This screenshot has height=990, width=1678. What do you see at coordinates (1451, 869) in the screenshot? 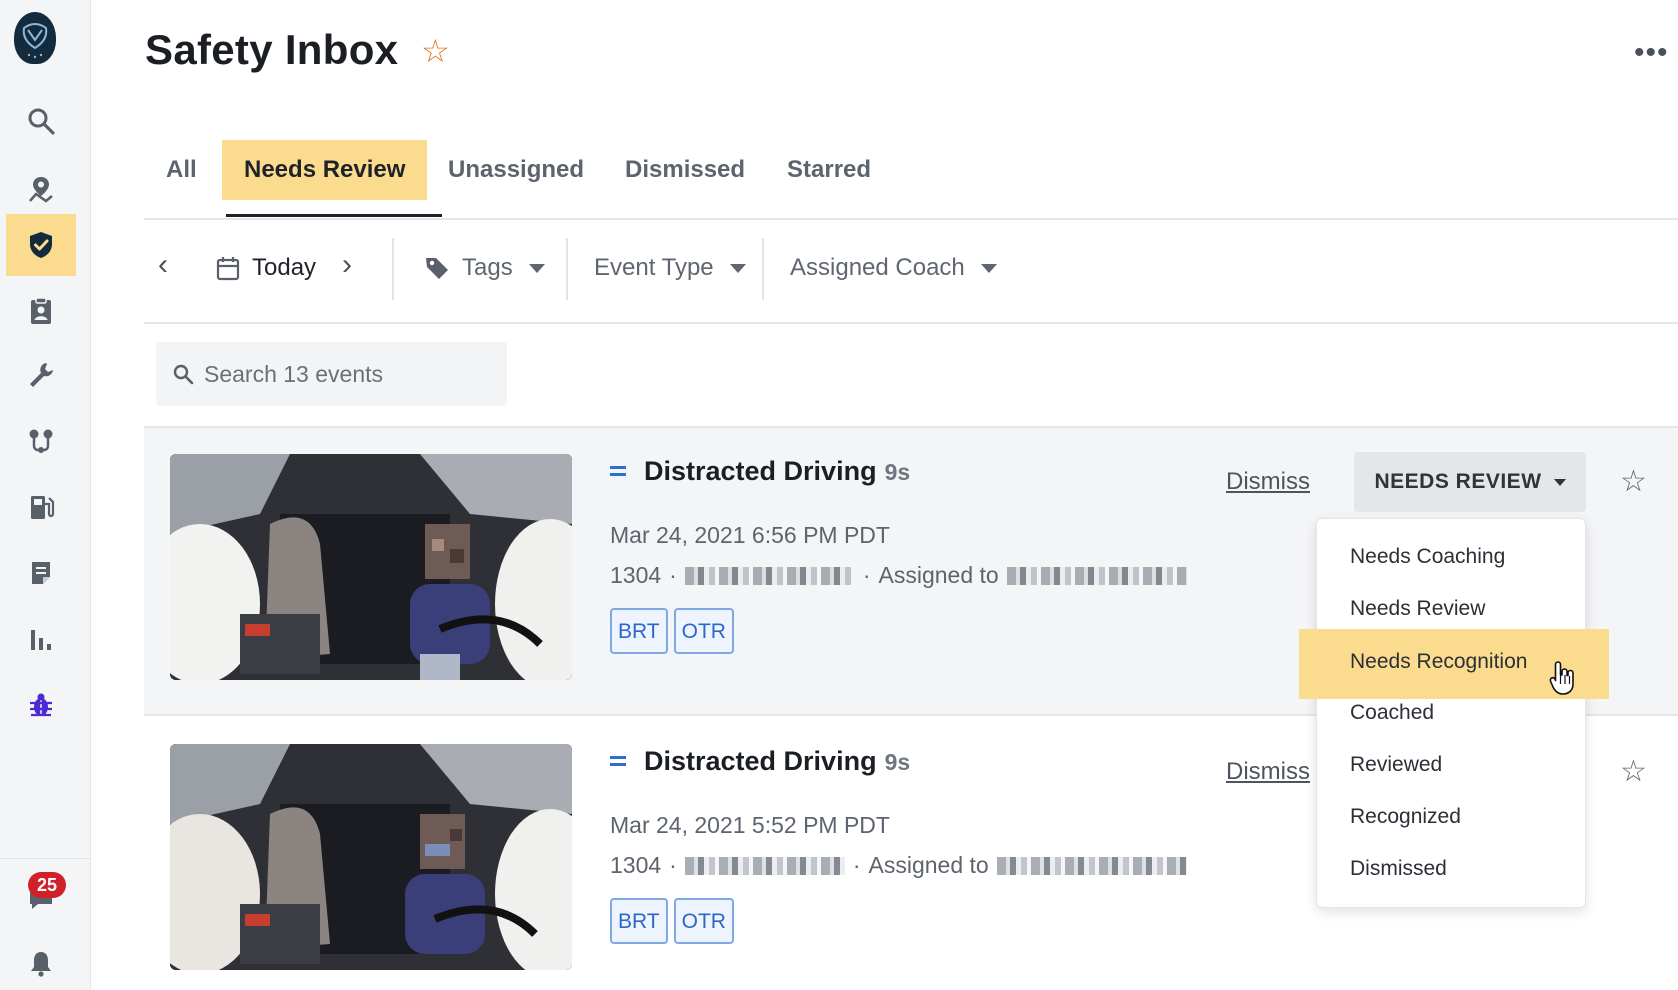
I see `menu-item-dismissed: Dismissed` at bounding box center [1451, 869].